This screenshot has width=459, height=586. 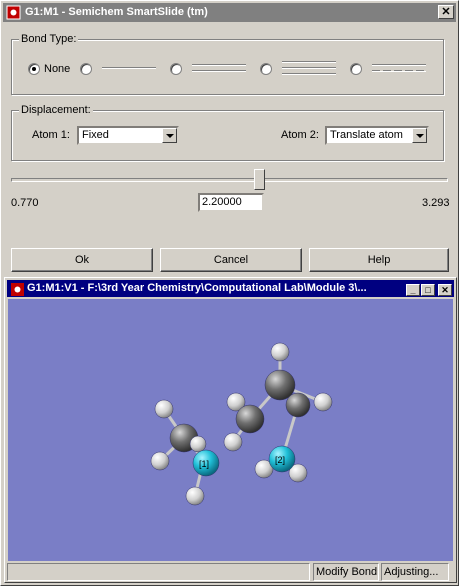 I want to click on bond-length-input: 2.20000, so click(x=231, y=202).